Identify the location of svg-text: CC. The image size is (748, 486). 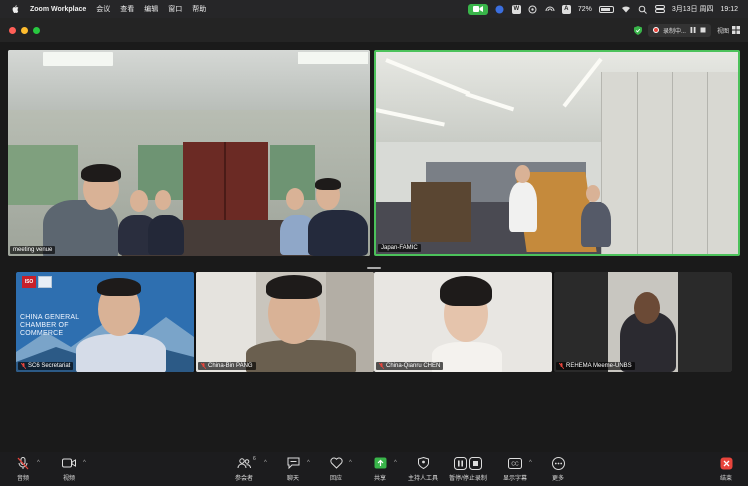
(515, 464).